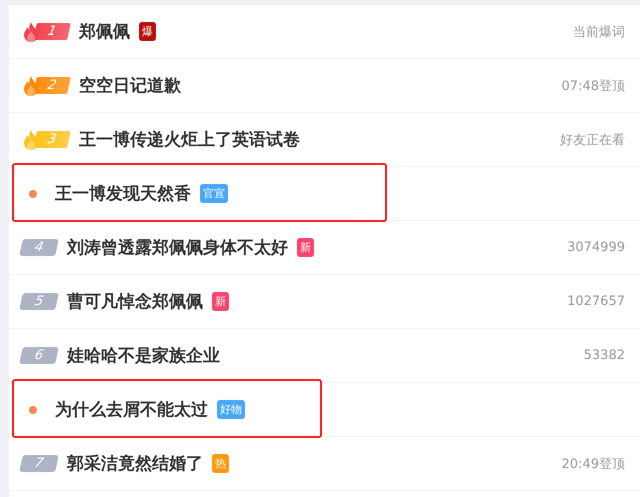 The image size is (640, 497). I want to click on topic-meta: 3074999, so click(596, 247).